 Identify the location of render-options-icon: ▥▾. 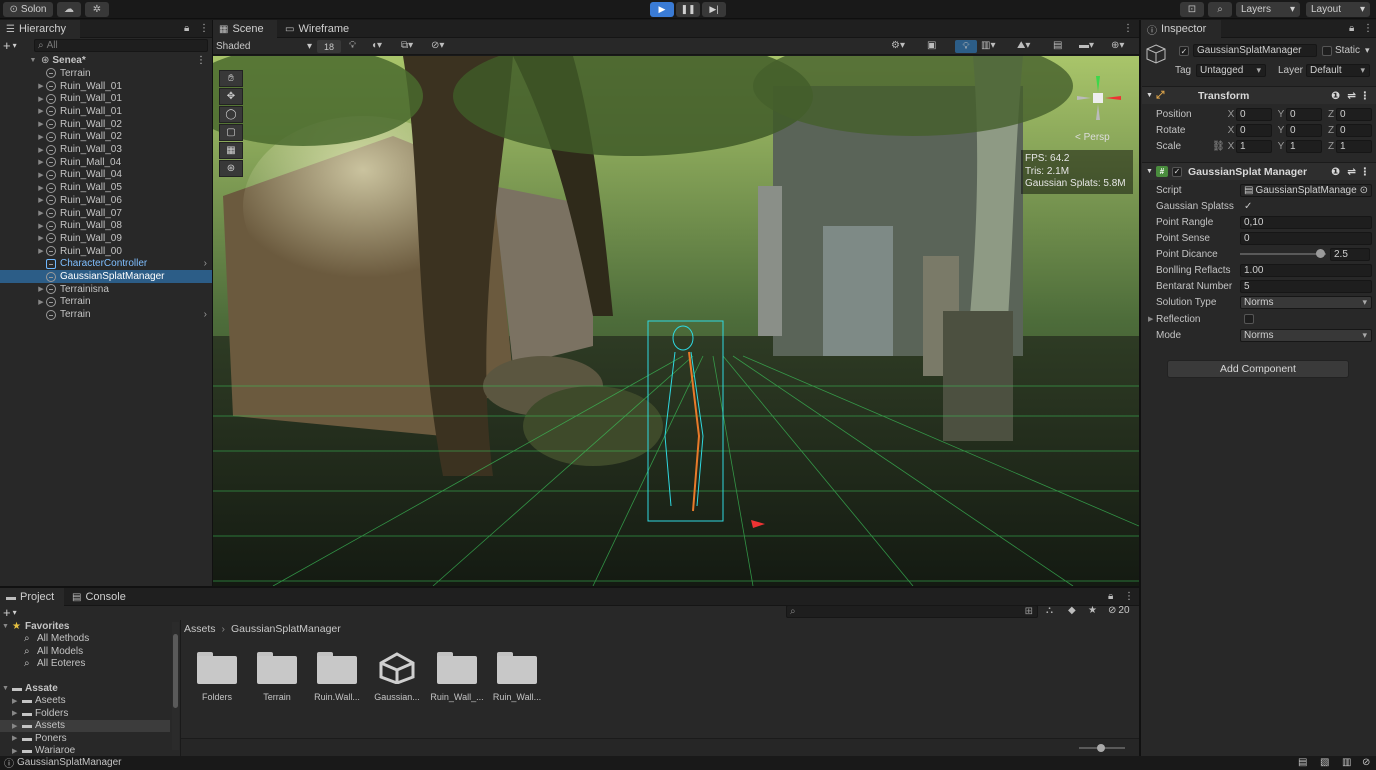
(988, 45).